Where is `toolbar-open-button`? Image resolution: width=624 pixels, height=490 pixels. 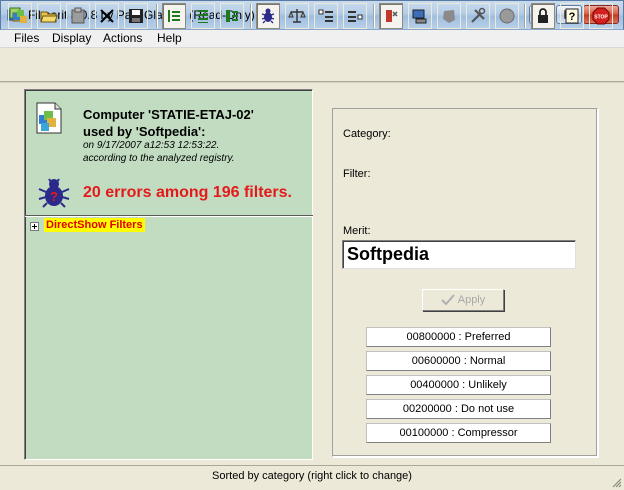 toolbar-open-button is located at coordinates (49, 16).